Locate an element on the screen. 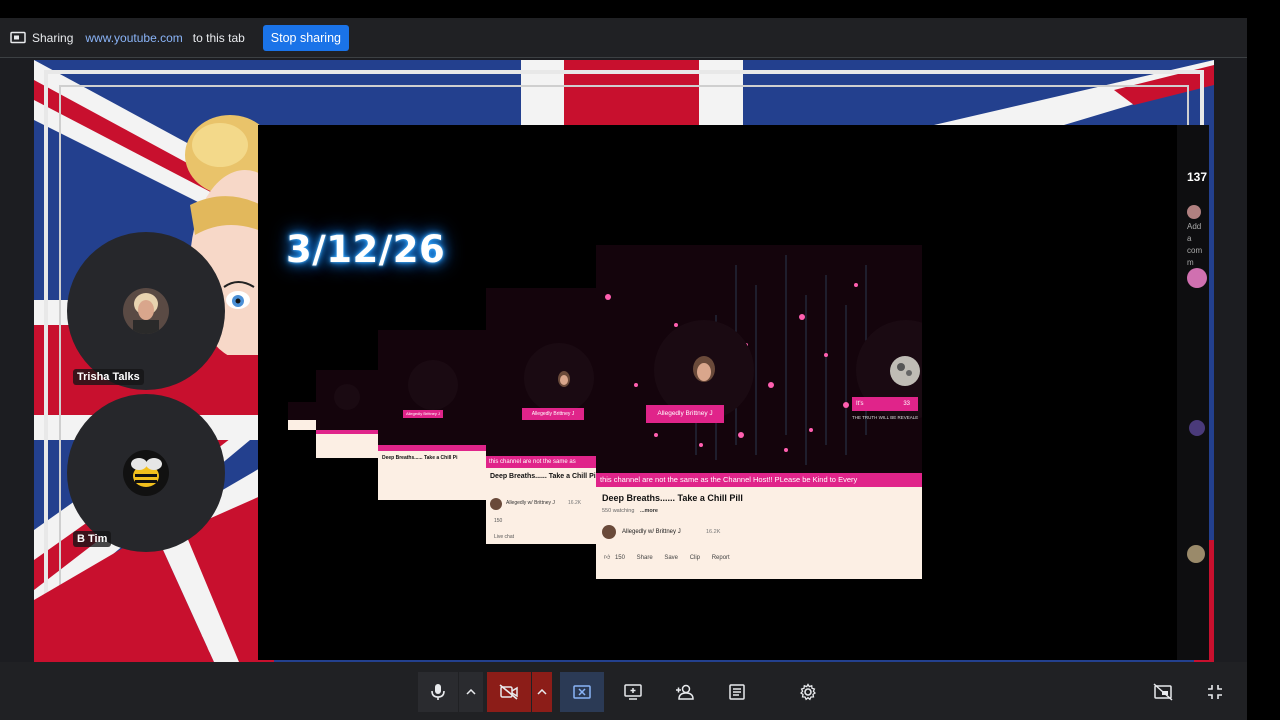  sparkle-background is located at coordinates (759, 359).